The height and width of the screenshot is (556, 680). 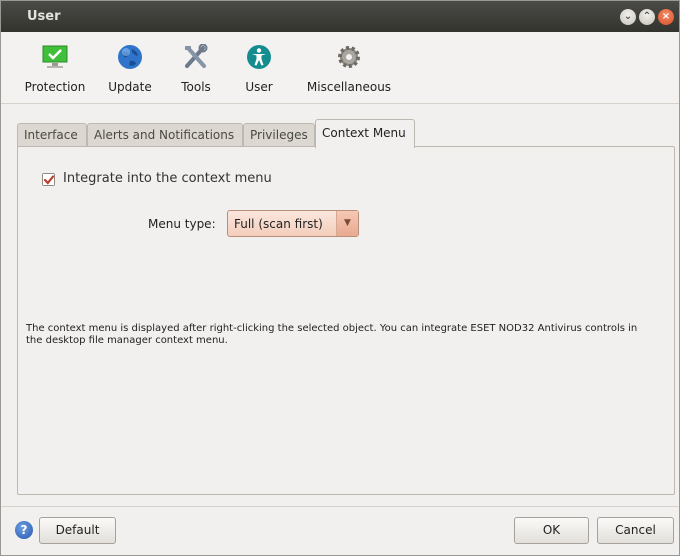 I want to click on globe-icon, so click(x=130, y=57).